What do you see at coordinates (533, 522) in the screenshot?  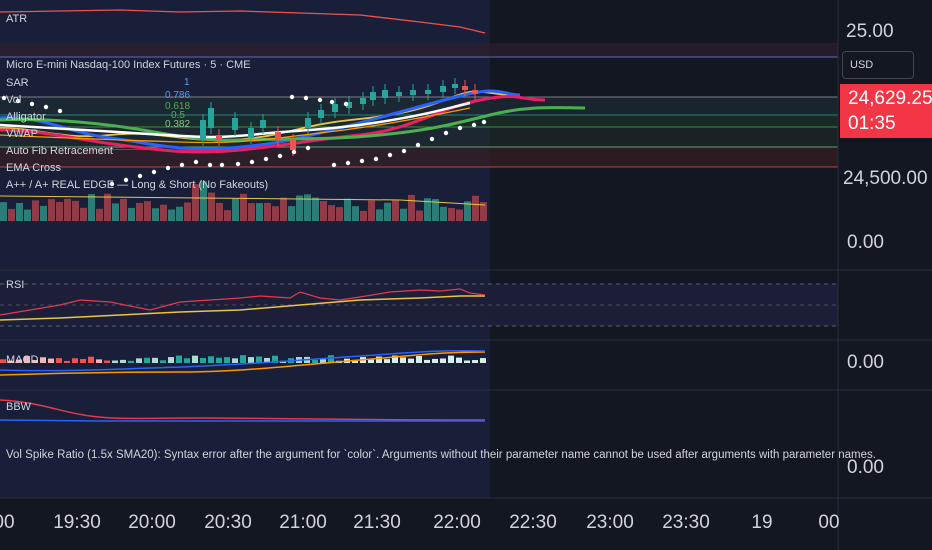 I see `time-axis-label: 22:30` at bounding box center [533, 522].